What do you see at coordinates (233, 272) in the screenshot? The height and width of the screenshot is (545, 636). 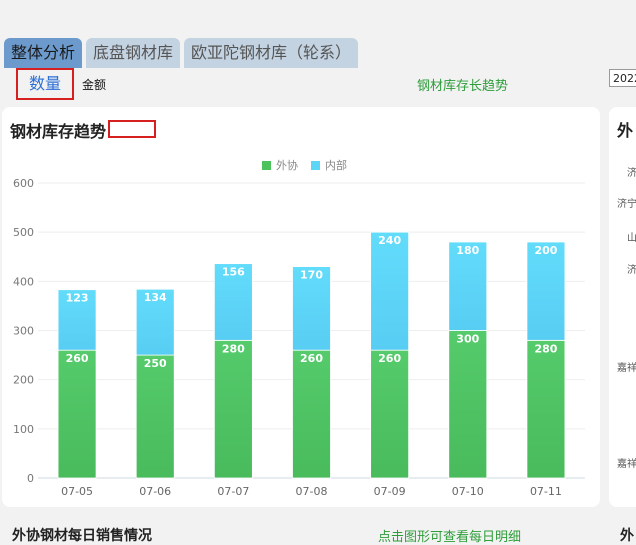 I see `bar-value-label: 156` at bounding box center [233, 272].